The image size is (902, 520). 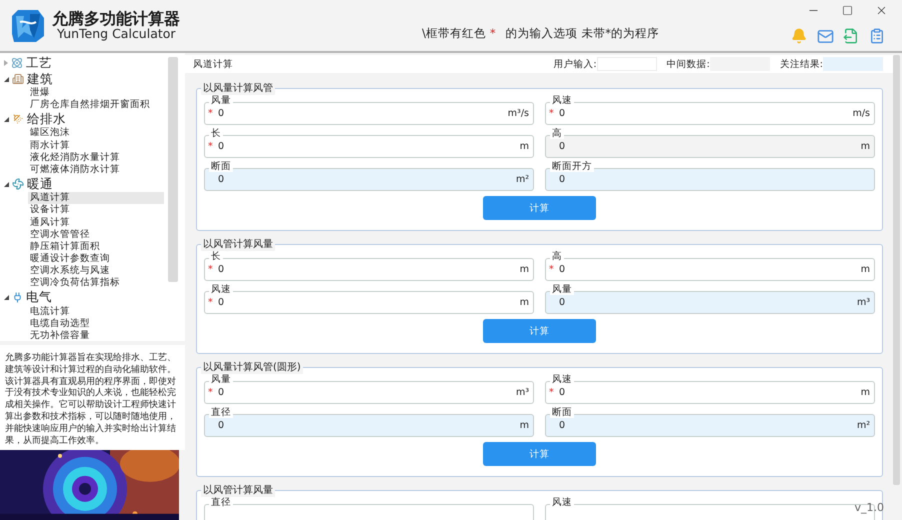 What do you see at coordinates (869, 507) in the screenshot?
I see `version-label: v_1.0` at bounding box center [869, 507].